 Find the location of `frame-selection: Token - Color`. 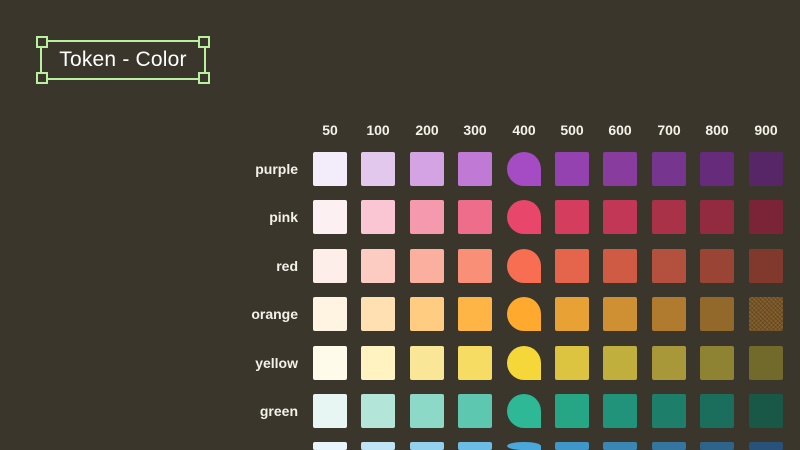

frame-selection: Token - Color is located at coordinates (123, 60).